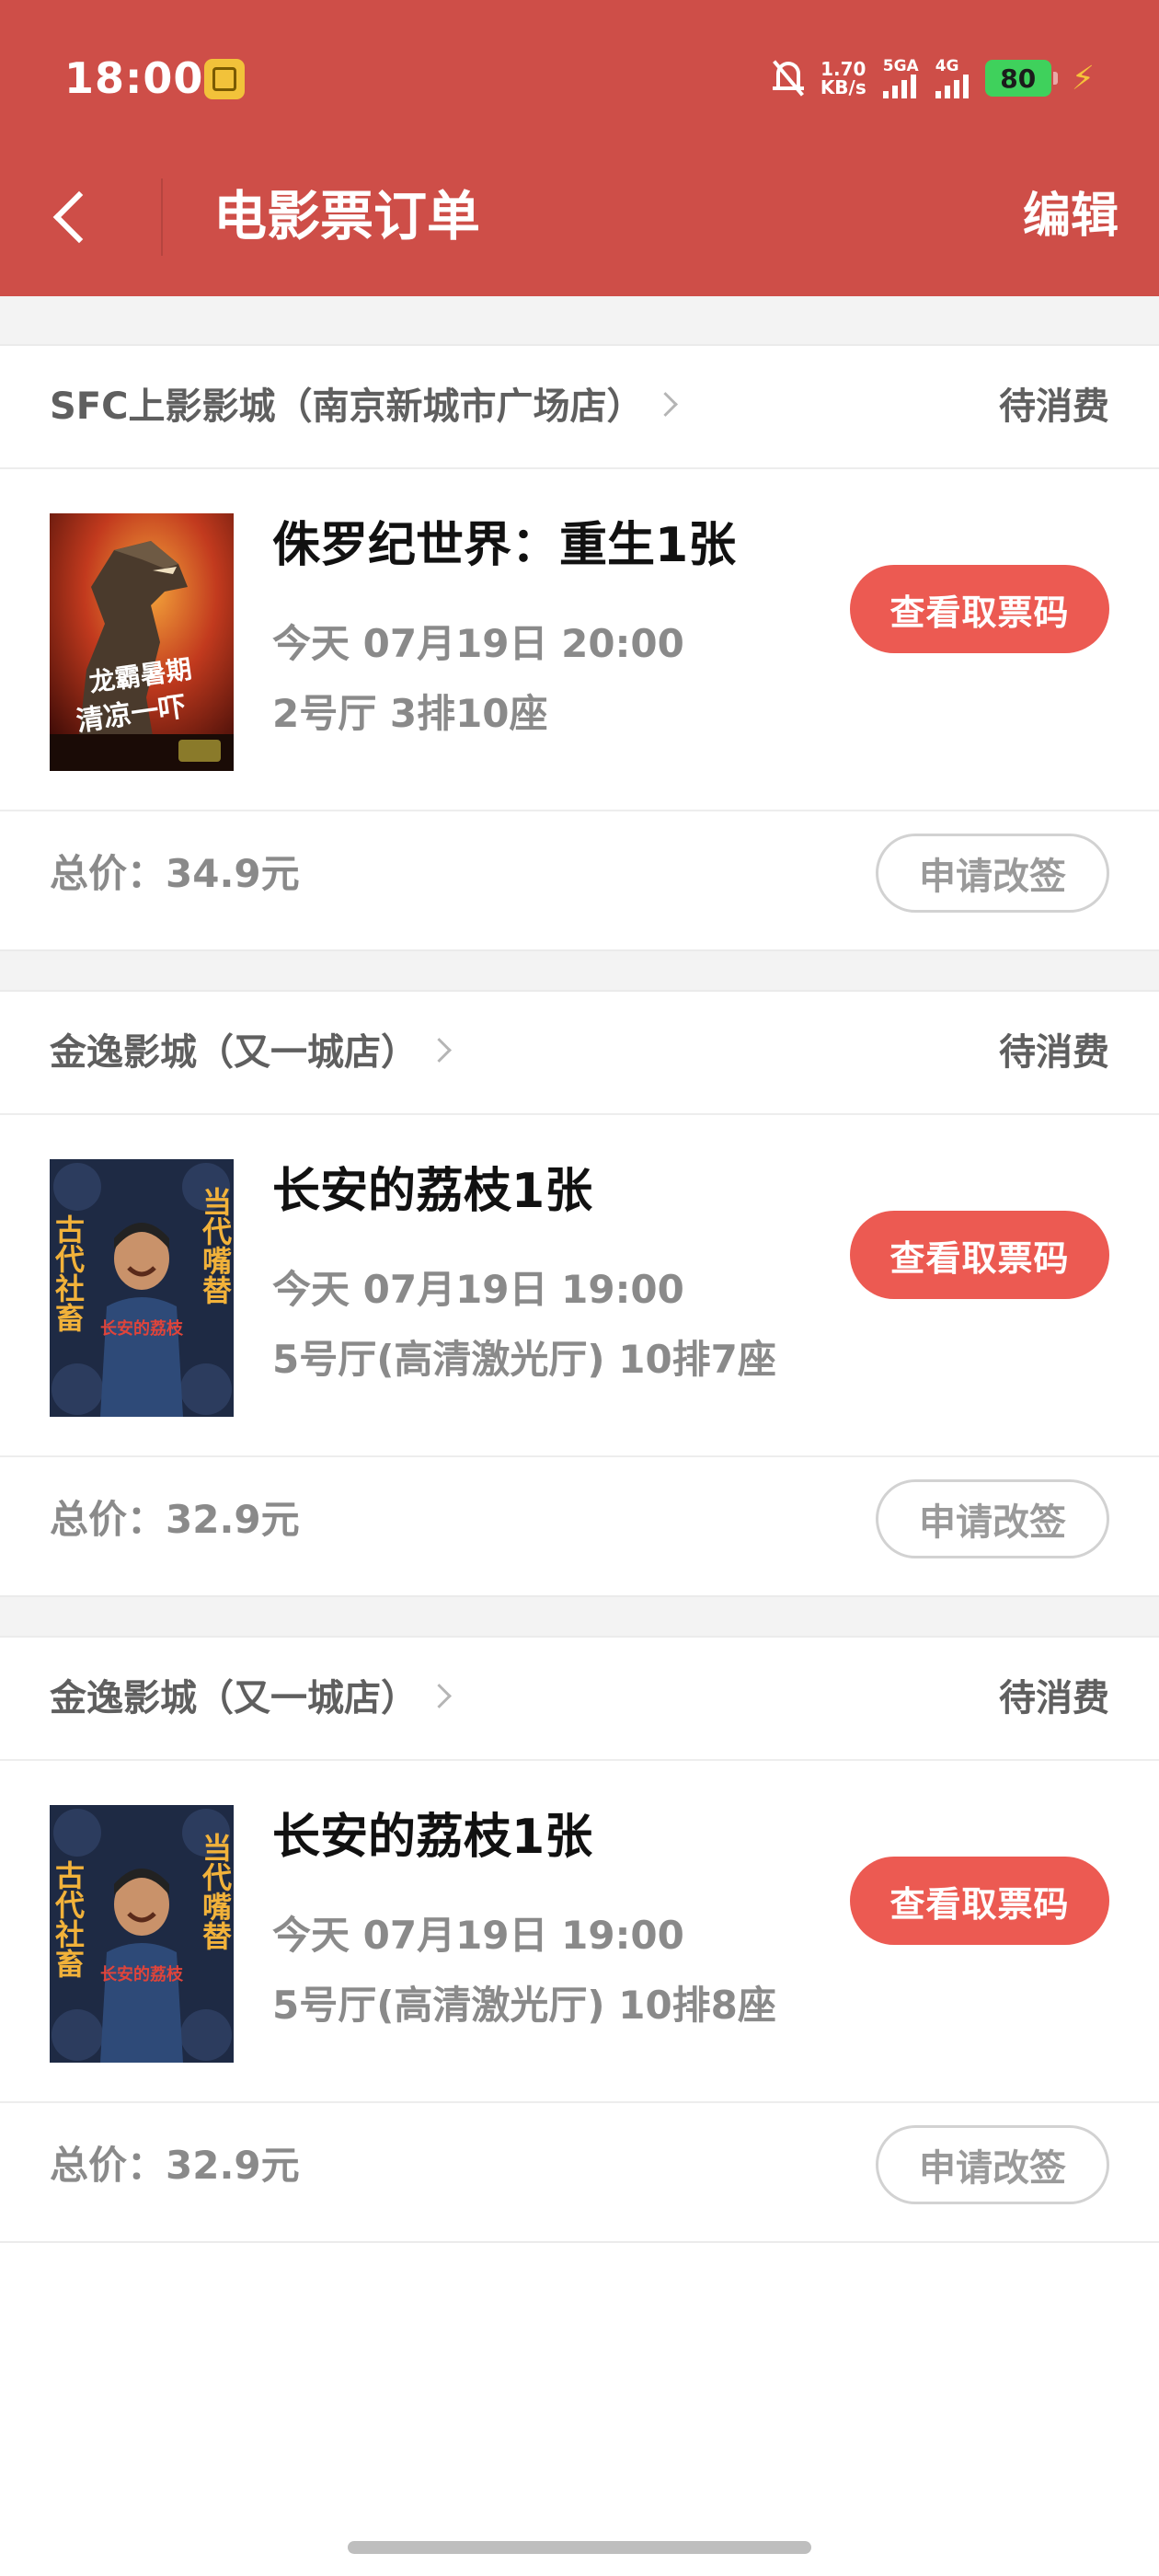 The image size is (1159, 2576). I want to click on signal-5g: 5GA, so click(900, 77).